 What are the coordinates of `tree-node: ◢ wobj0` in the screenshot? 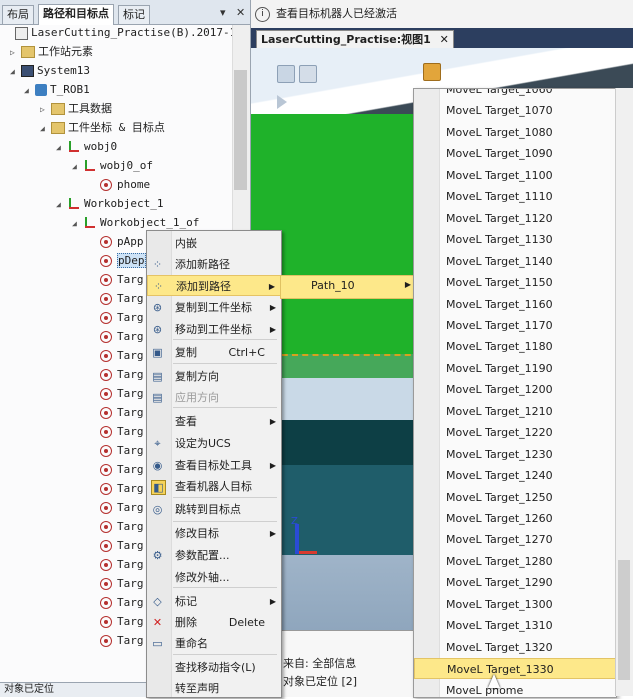 It's located at (86, 146).